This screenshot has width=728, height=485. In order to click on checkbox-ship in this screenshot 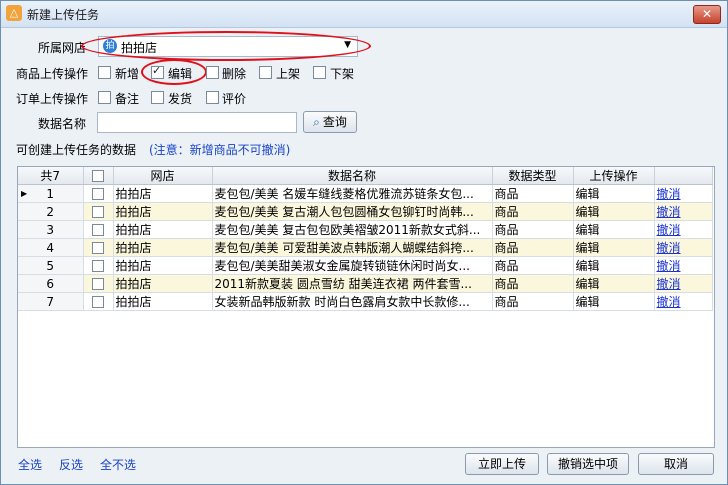, I will do `click(157, 97)`.